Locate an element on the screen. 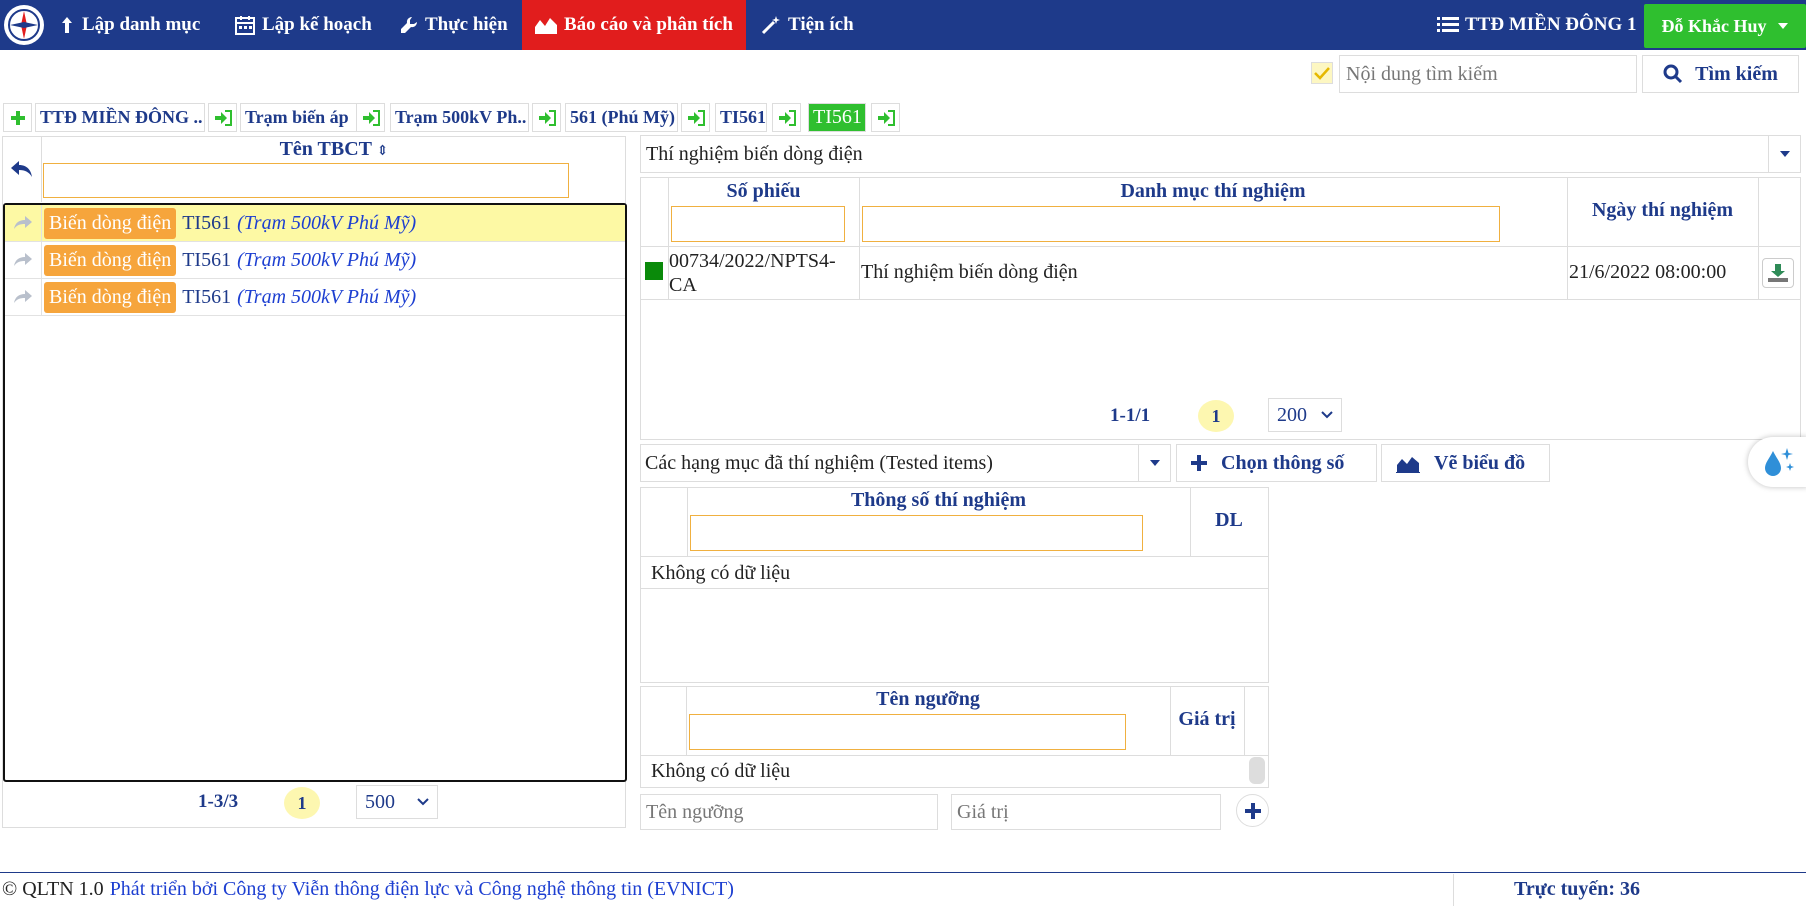  column-header-ten-tbct: Tên TBCT ⇕ is located at coordinates (334, 150).